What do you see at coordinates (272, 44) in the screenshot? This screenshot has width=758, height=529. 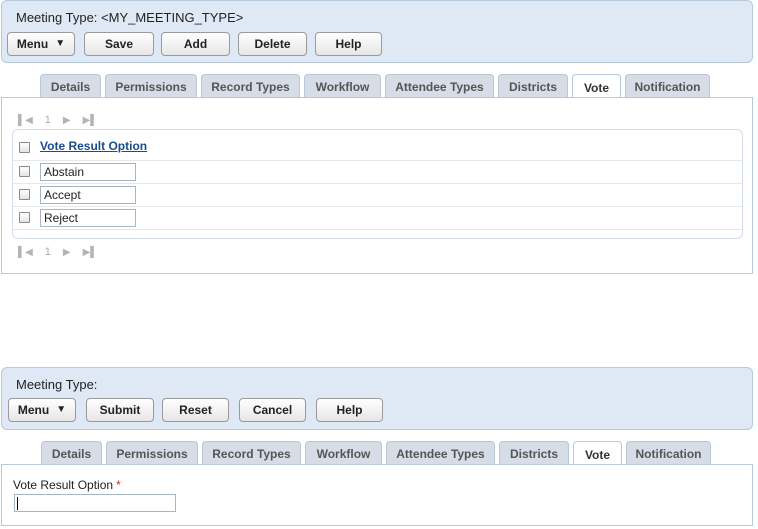 I see `delete-button: Delete` at bounding box center [272, 44].